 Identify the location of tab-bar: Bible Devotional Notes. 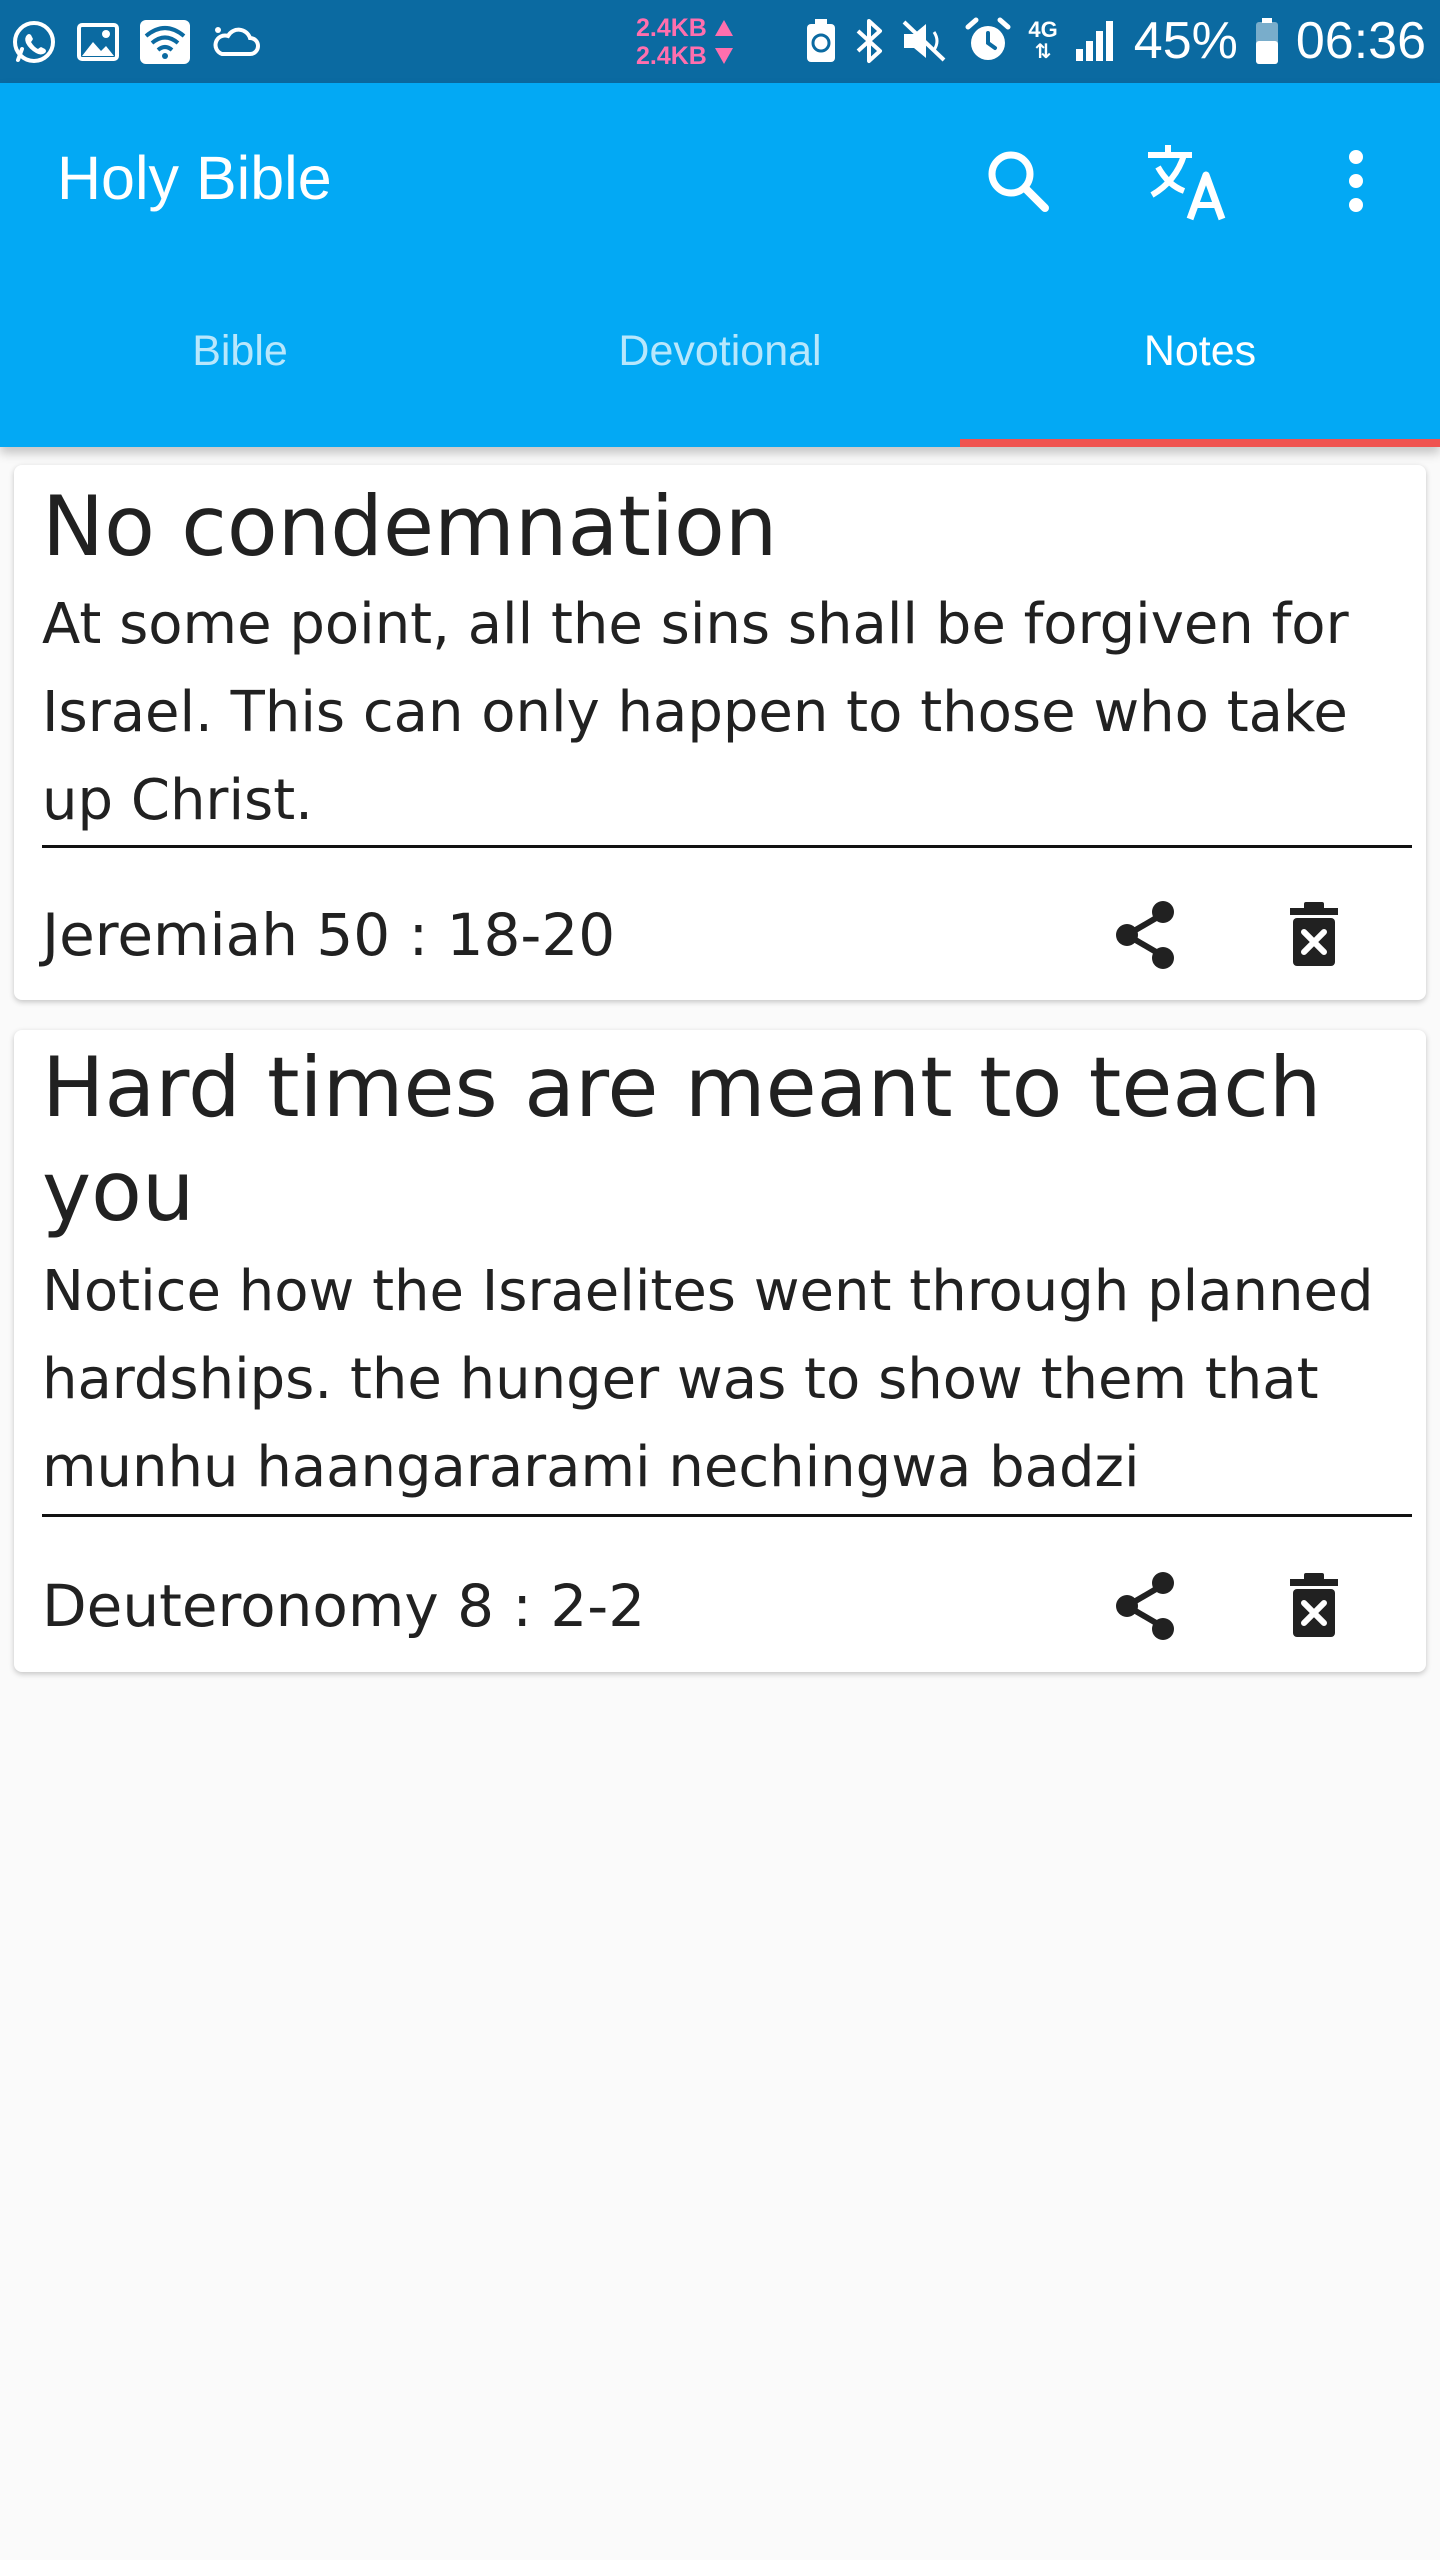
(720, 355).